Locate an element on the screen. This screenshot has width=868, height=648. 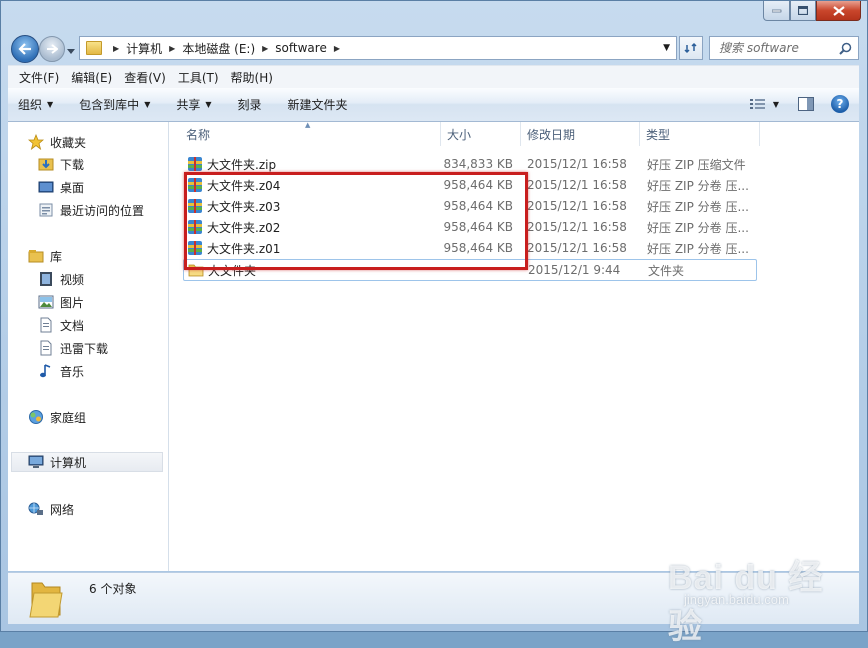
item-count: 6 个对象 is located at coordinates (113, 589).